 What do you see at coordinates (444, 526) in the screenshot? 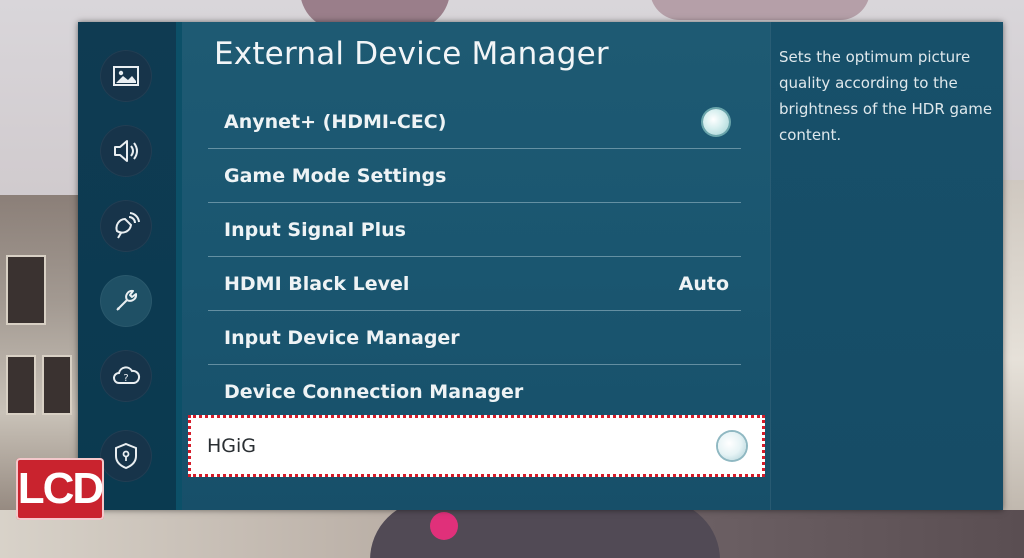
I see `background-object` at bounding box center [444, 526].